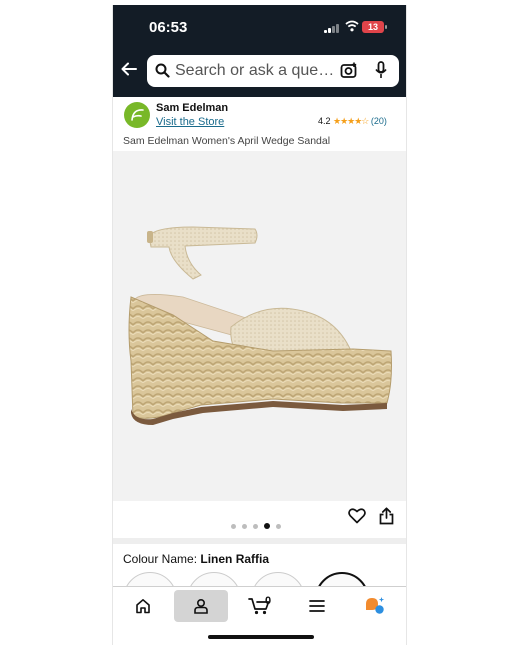  What do you see at coordinates (259, 606) in the screenshot?
I see `tab-cart: 0` at bounding box center [259, 606].